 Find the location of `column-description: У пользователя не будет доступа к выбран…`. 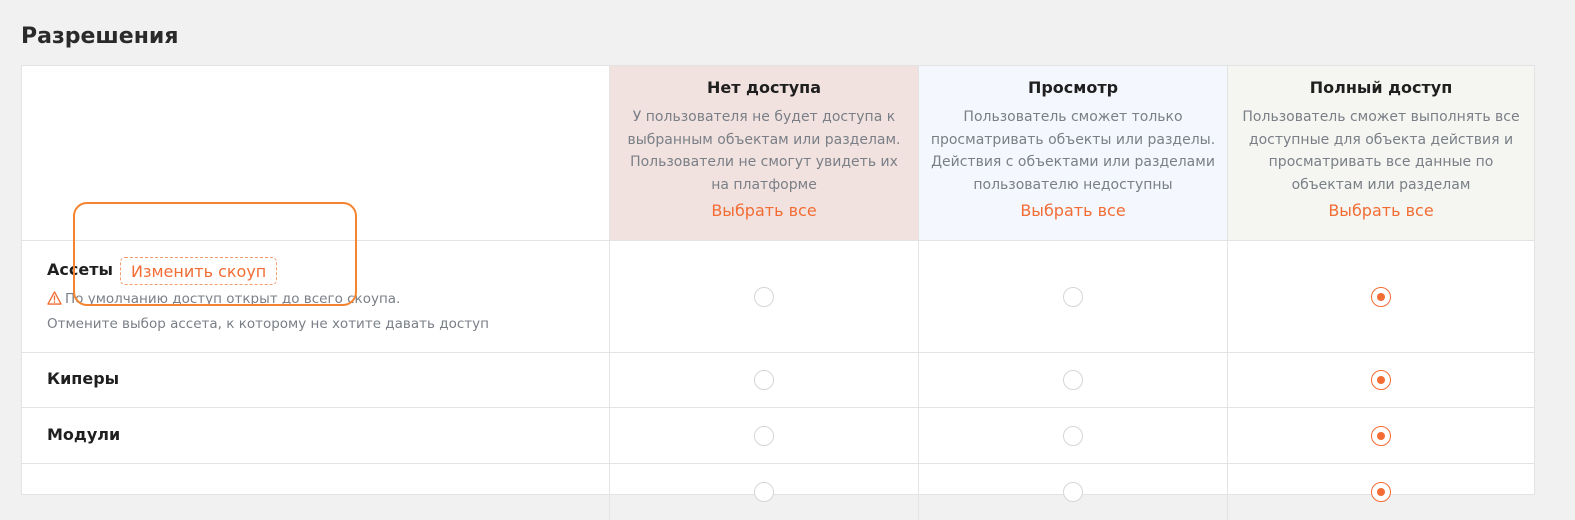

column-description: У пользователя не будет доступа к выбран… is located at coordinates (764, 151).